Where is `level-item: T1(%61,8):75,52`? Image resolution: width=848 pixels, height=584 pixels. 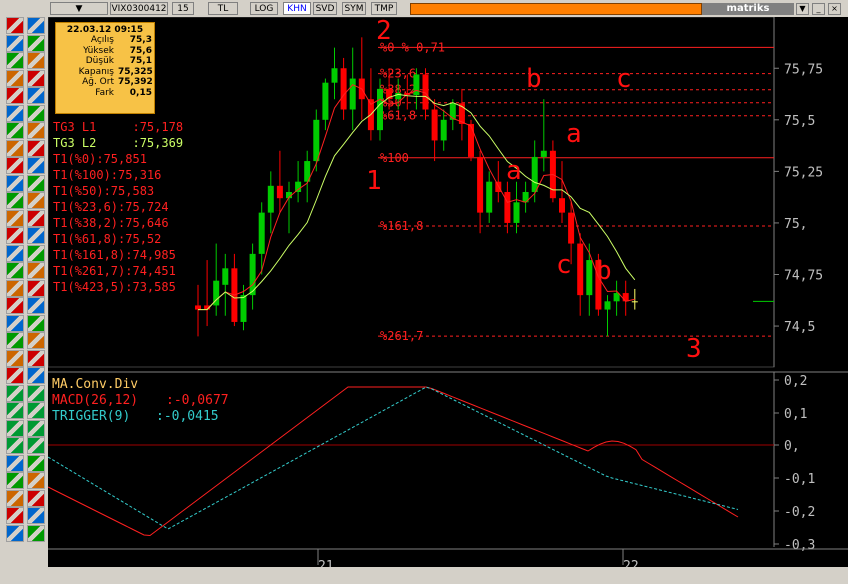 level-item: T1(%61,8):75,52 is located at coordinates (107, 239).